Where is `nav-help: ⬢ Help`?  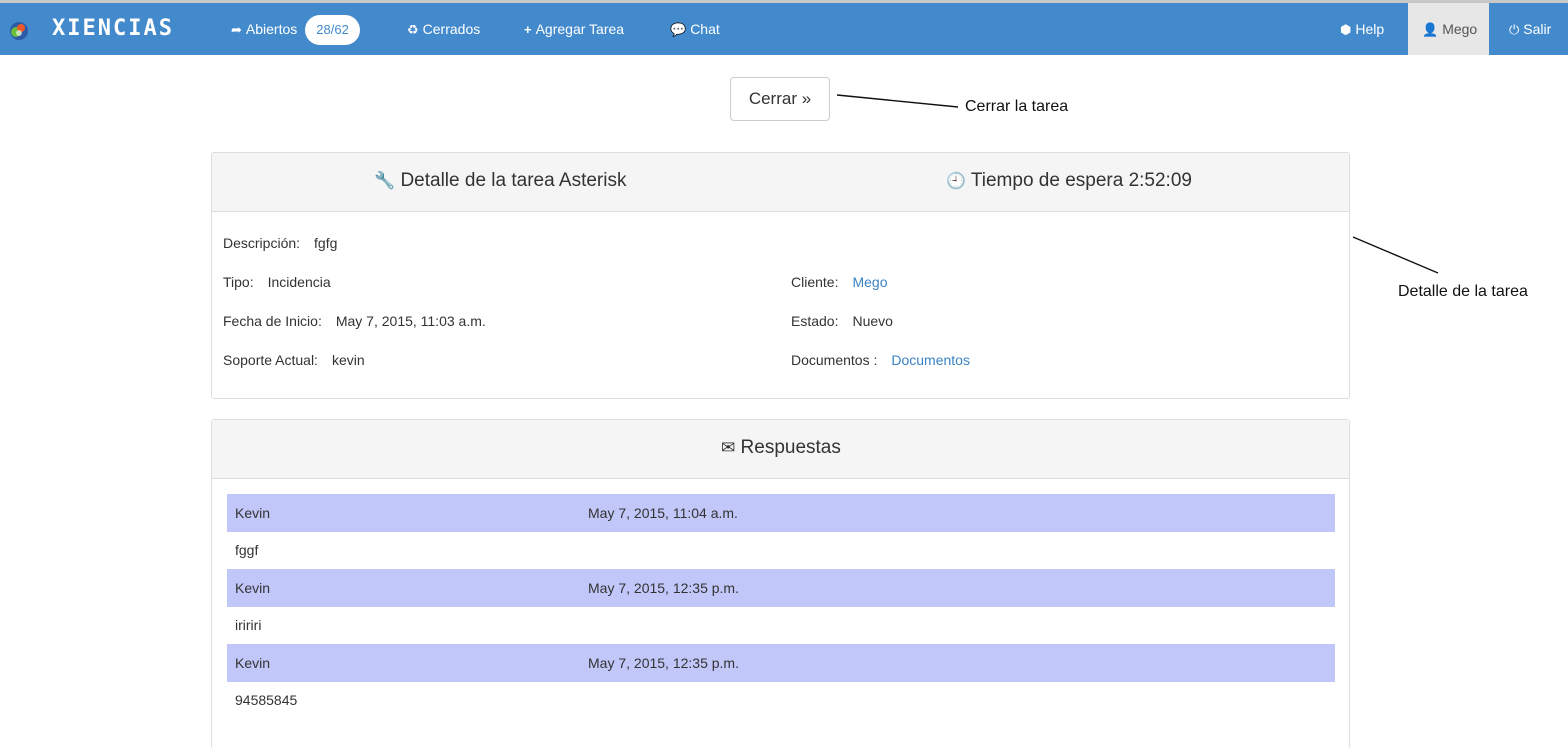
nav-help: ⬢ Help is located at coordinates (1362, 29).